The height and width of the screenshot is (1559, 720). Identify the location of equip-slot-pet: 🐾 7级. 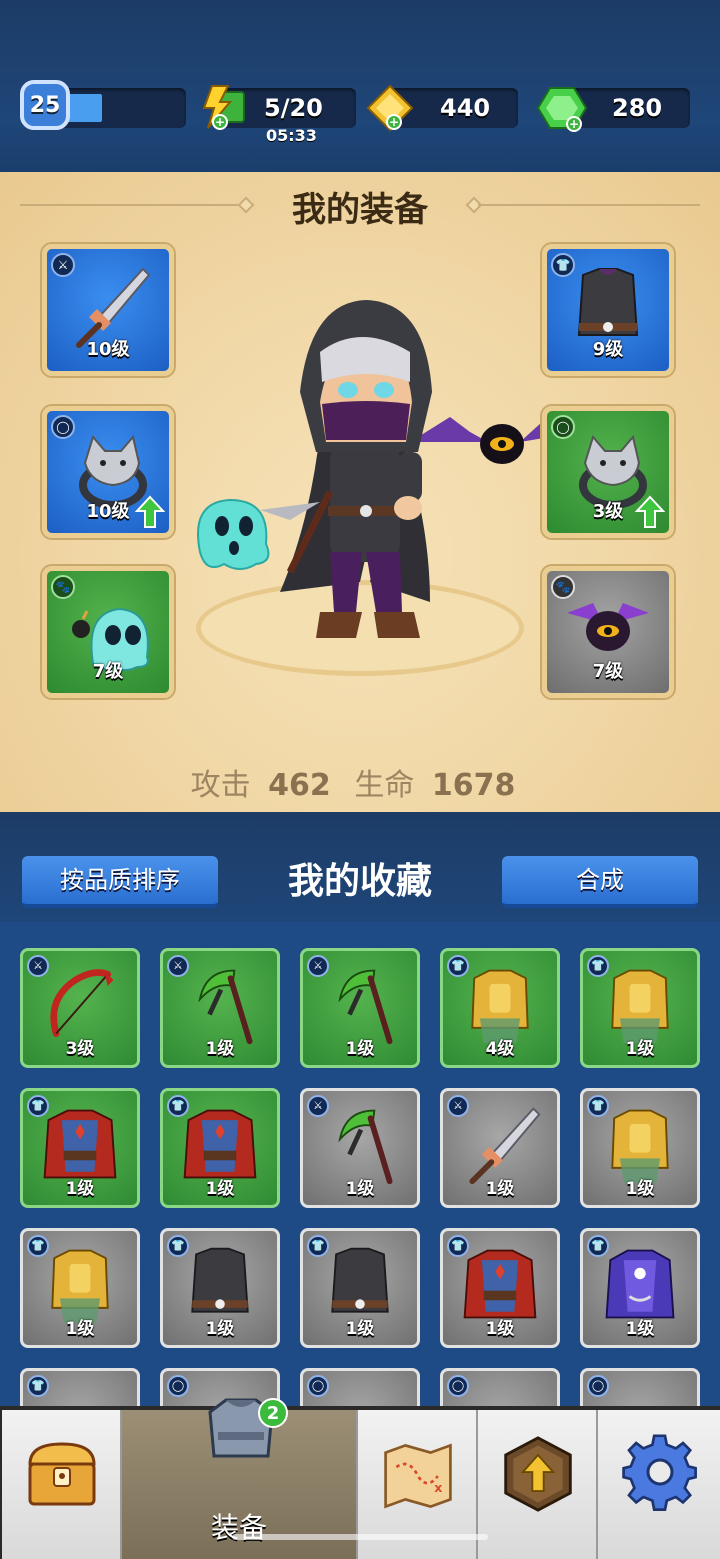
(108, 632).